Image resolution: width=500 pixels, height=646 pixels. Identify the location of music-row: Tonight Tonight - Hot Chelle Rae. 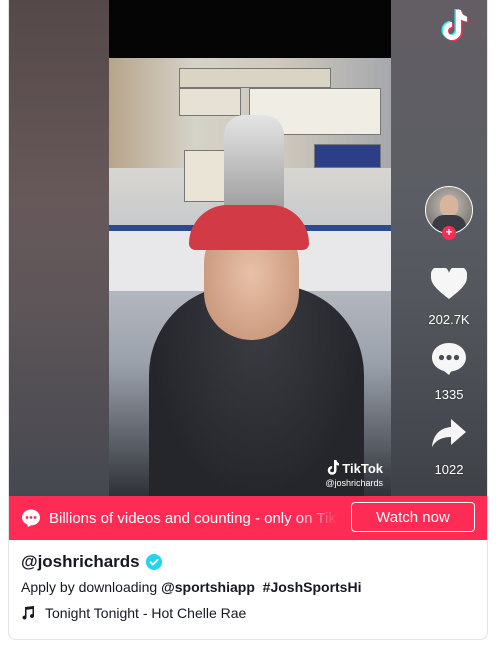
(251, 613).